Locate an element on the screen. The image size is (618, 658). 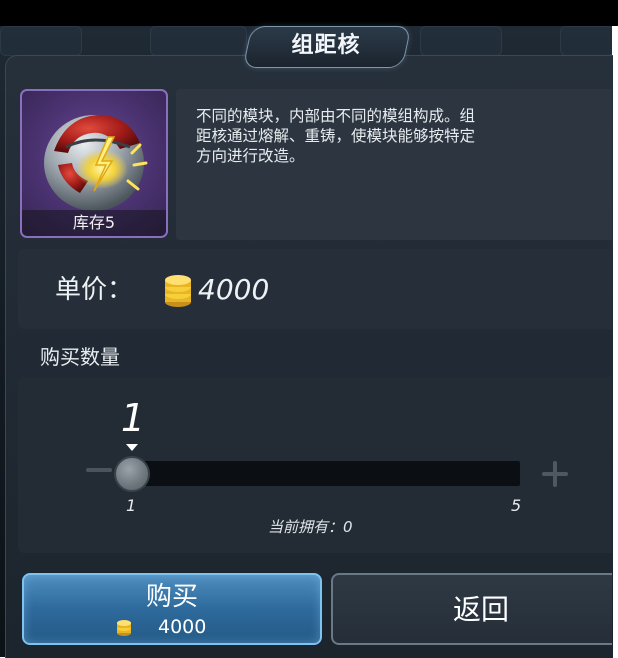
increase-button is located at coordinates (555, 474).